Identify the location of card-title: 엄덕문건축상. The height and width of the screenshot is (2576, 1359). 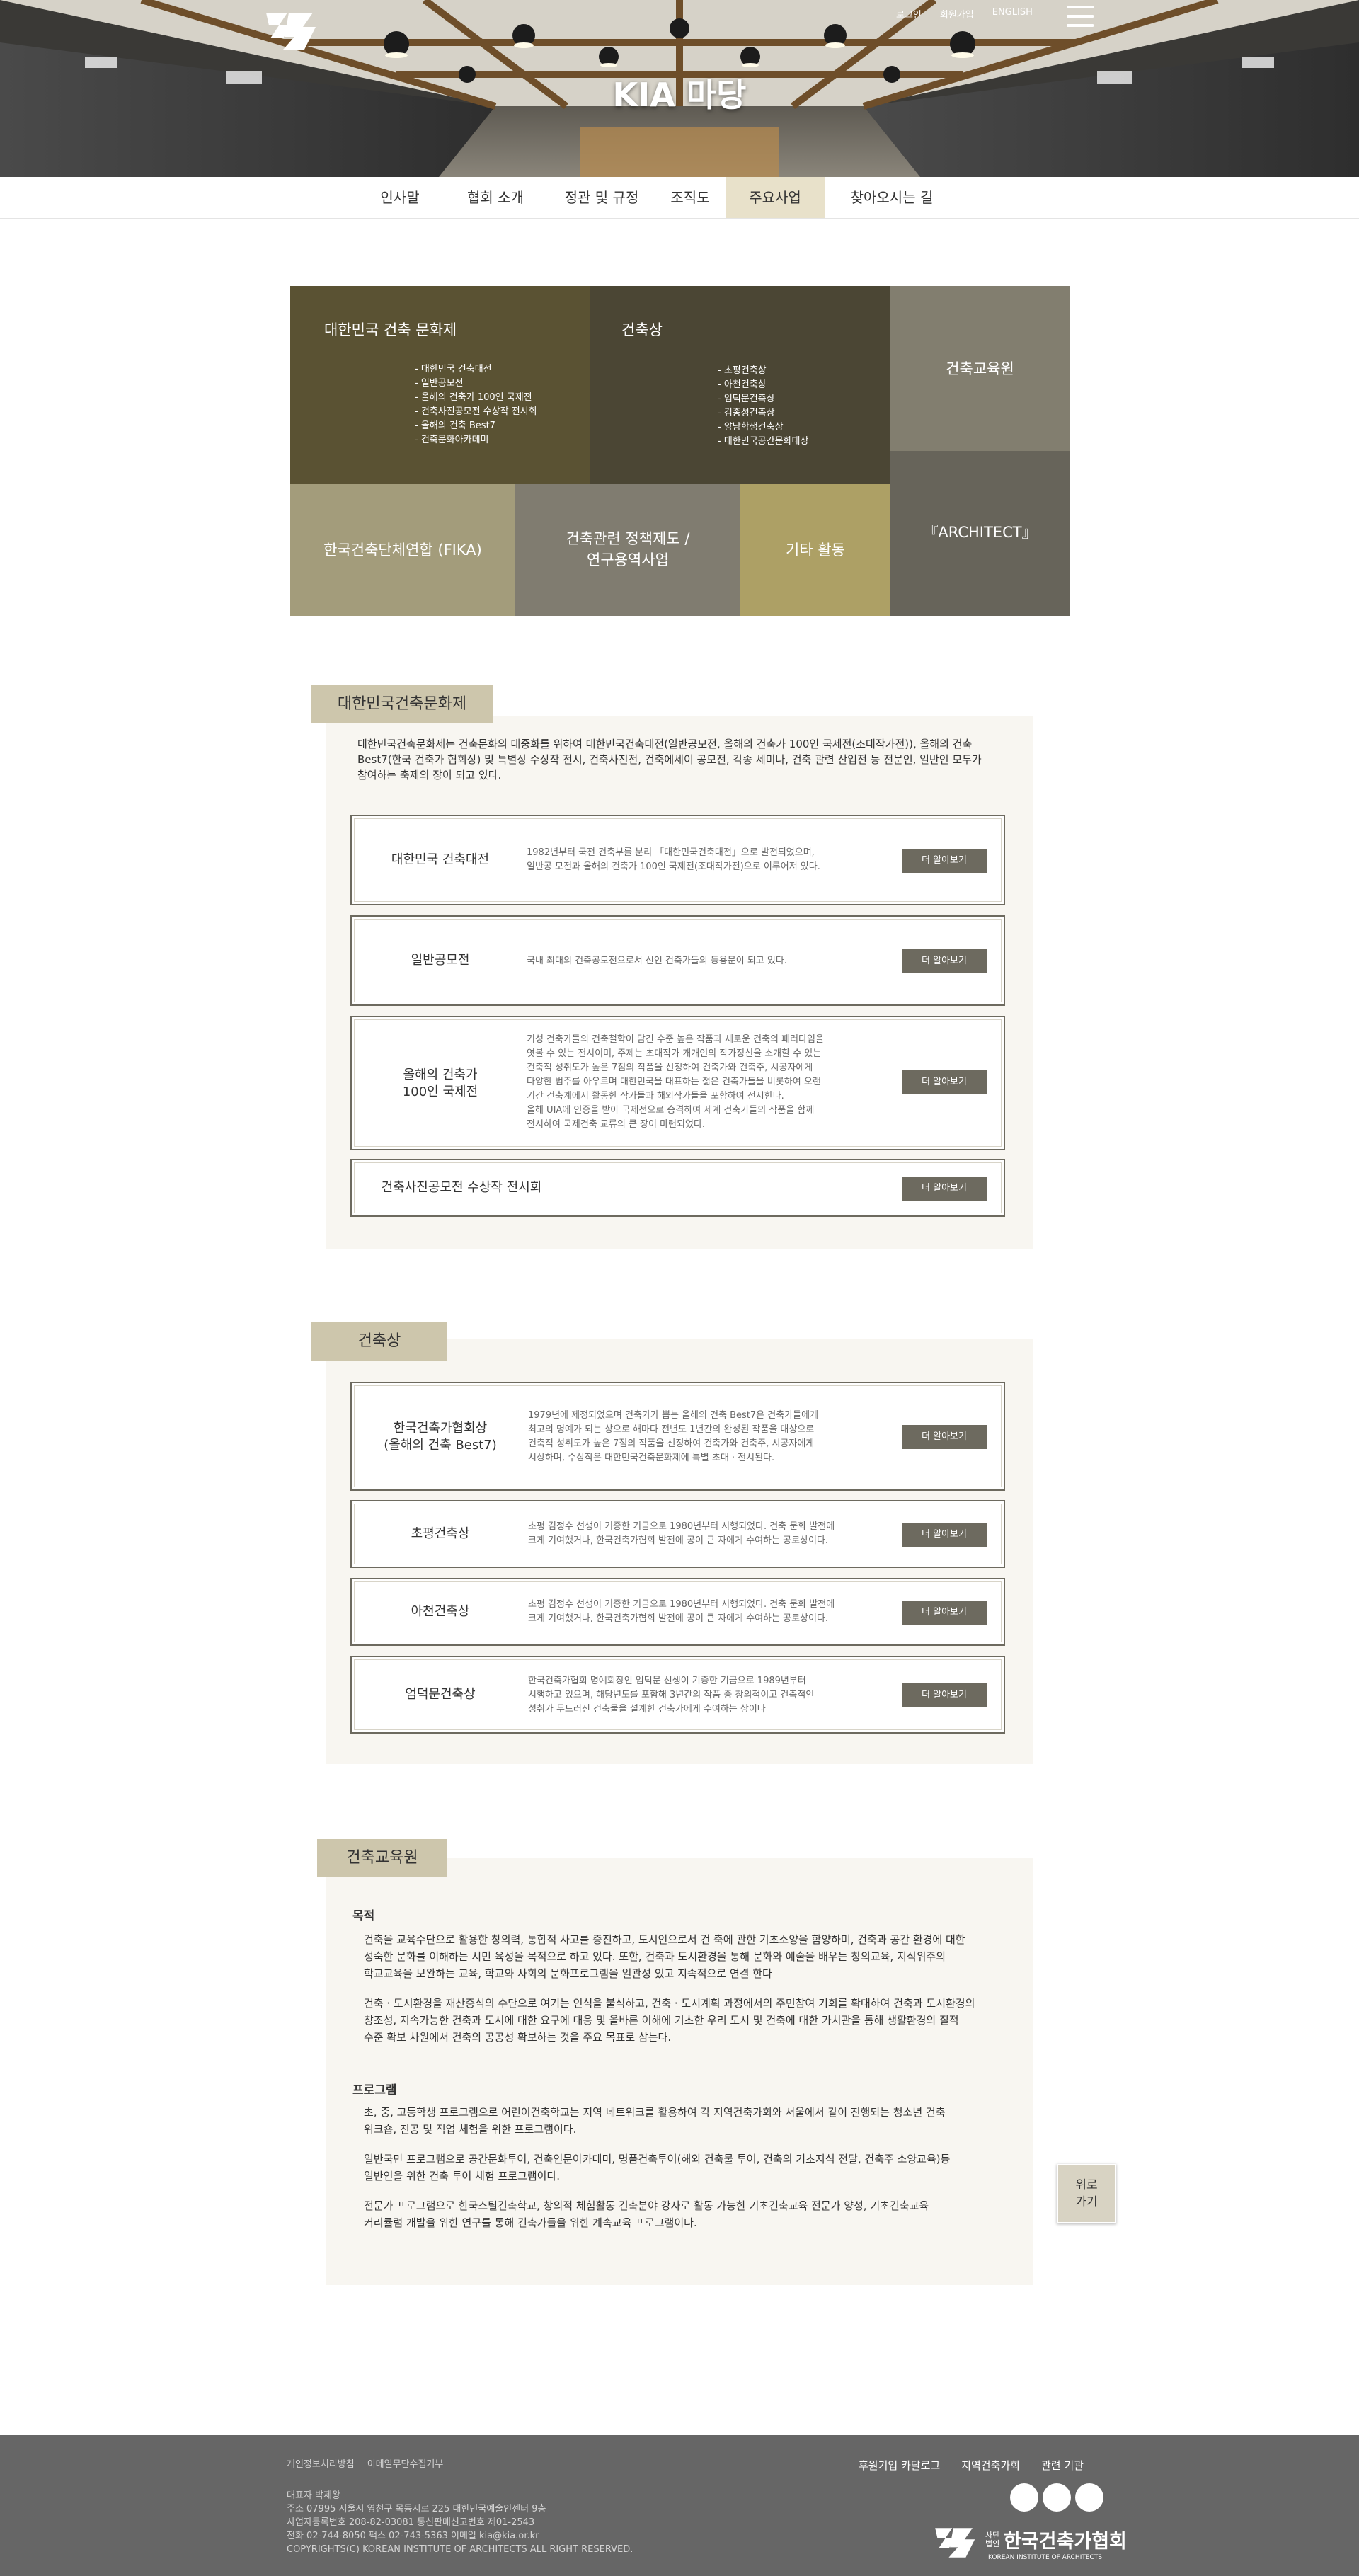
(440, 1694).